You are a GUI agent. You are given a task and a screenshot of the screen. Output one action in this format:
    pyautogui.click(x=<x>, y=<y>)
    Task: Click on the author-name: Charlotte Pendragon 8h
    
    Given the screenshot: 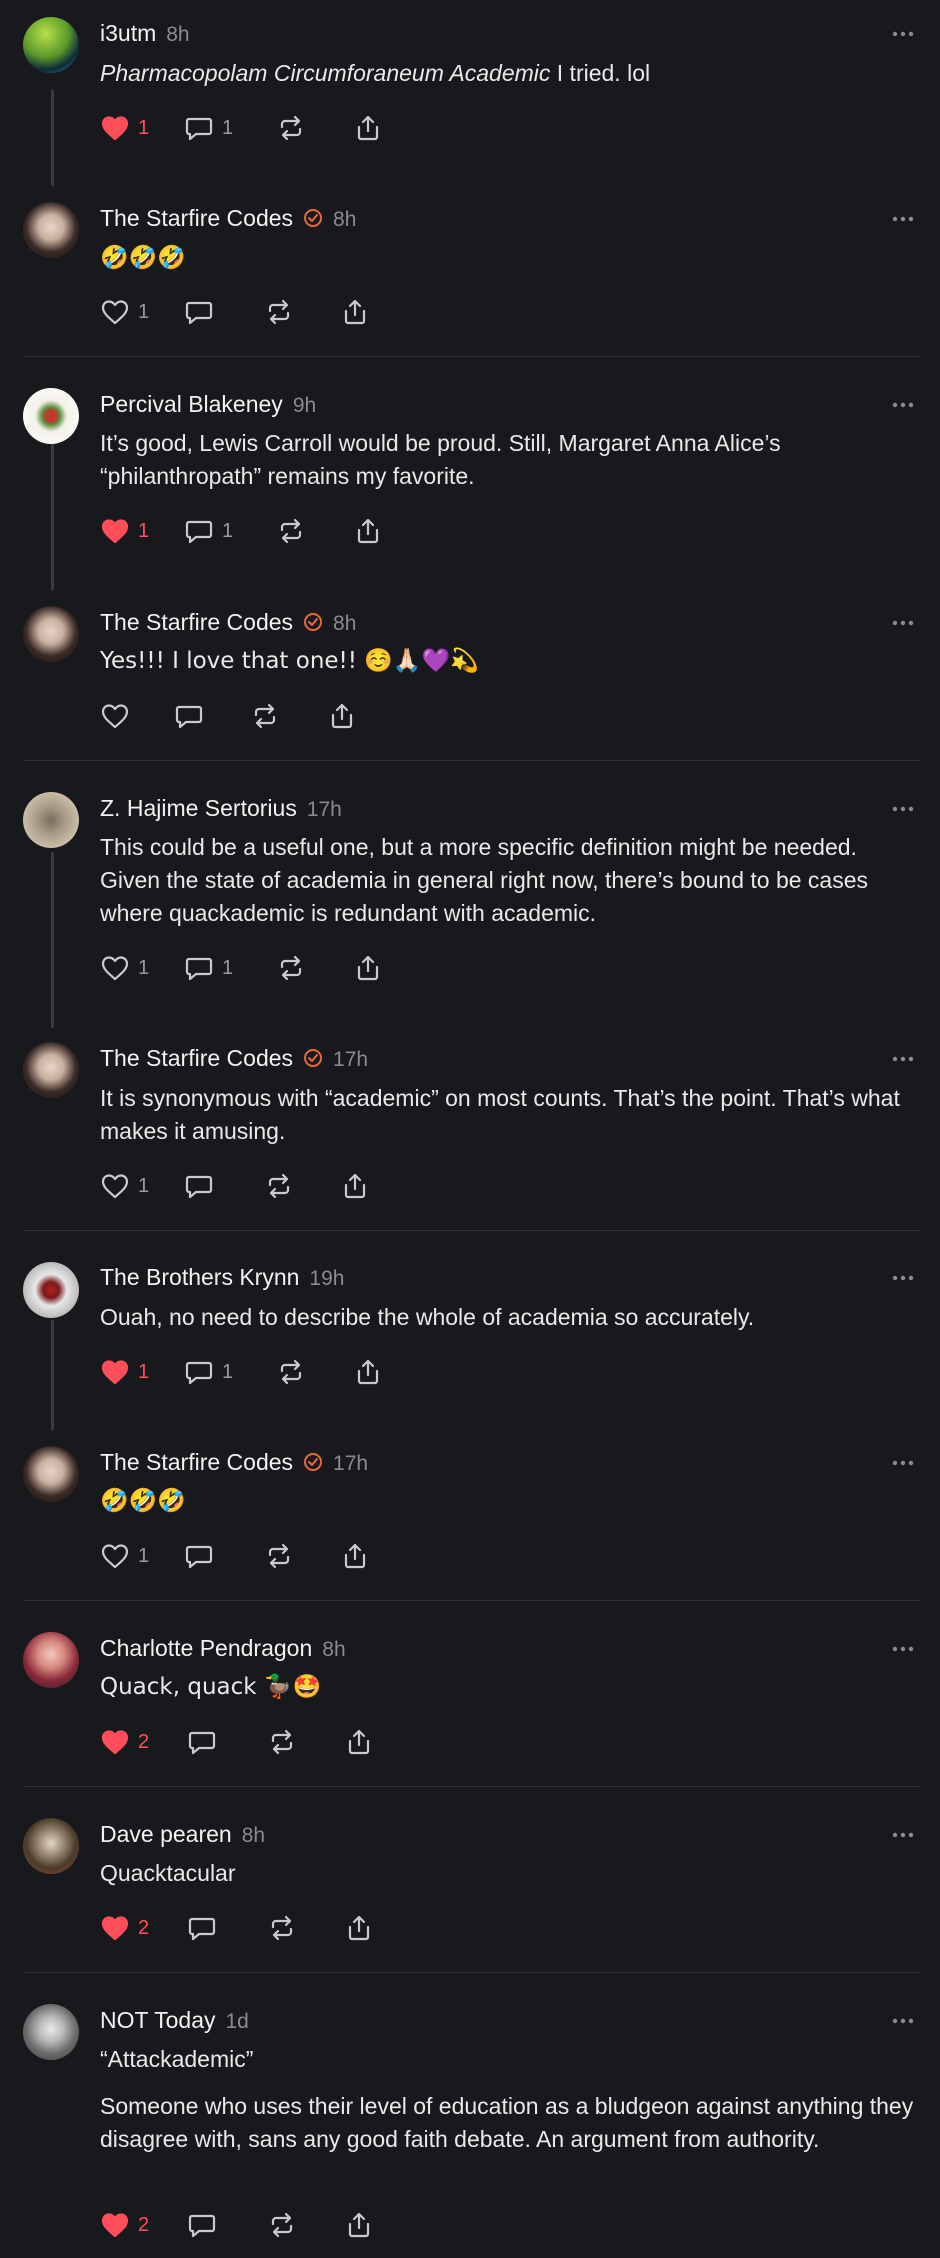 What is the action you would take?
    pyautogui.click(x=223, y=1648)
    